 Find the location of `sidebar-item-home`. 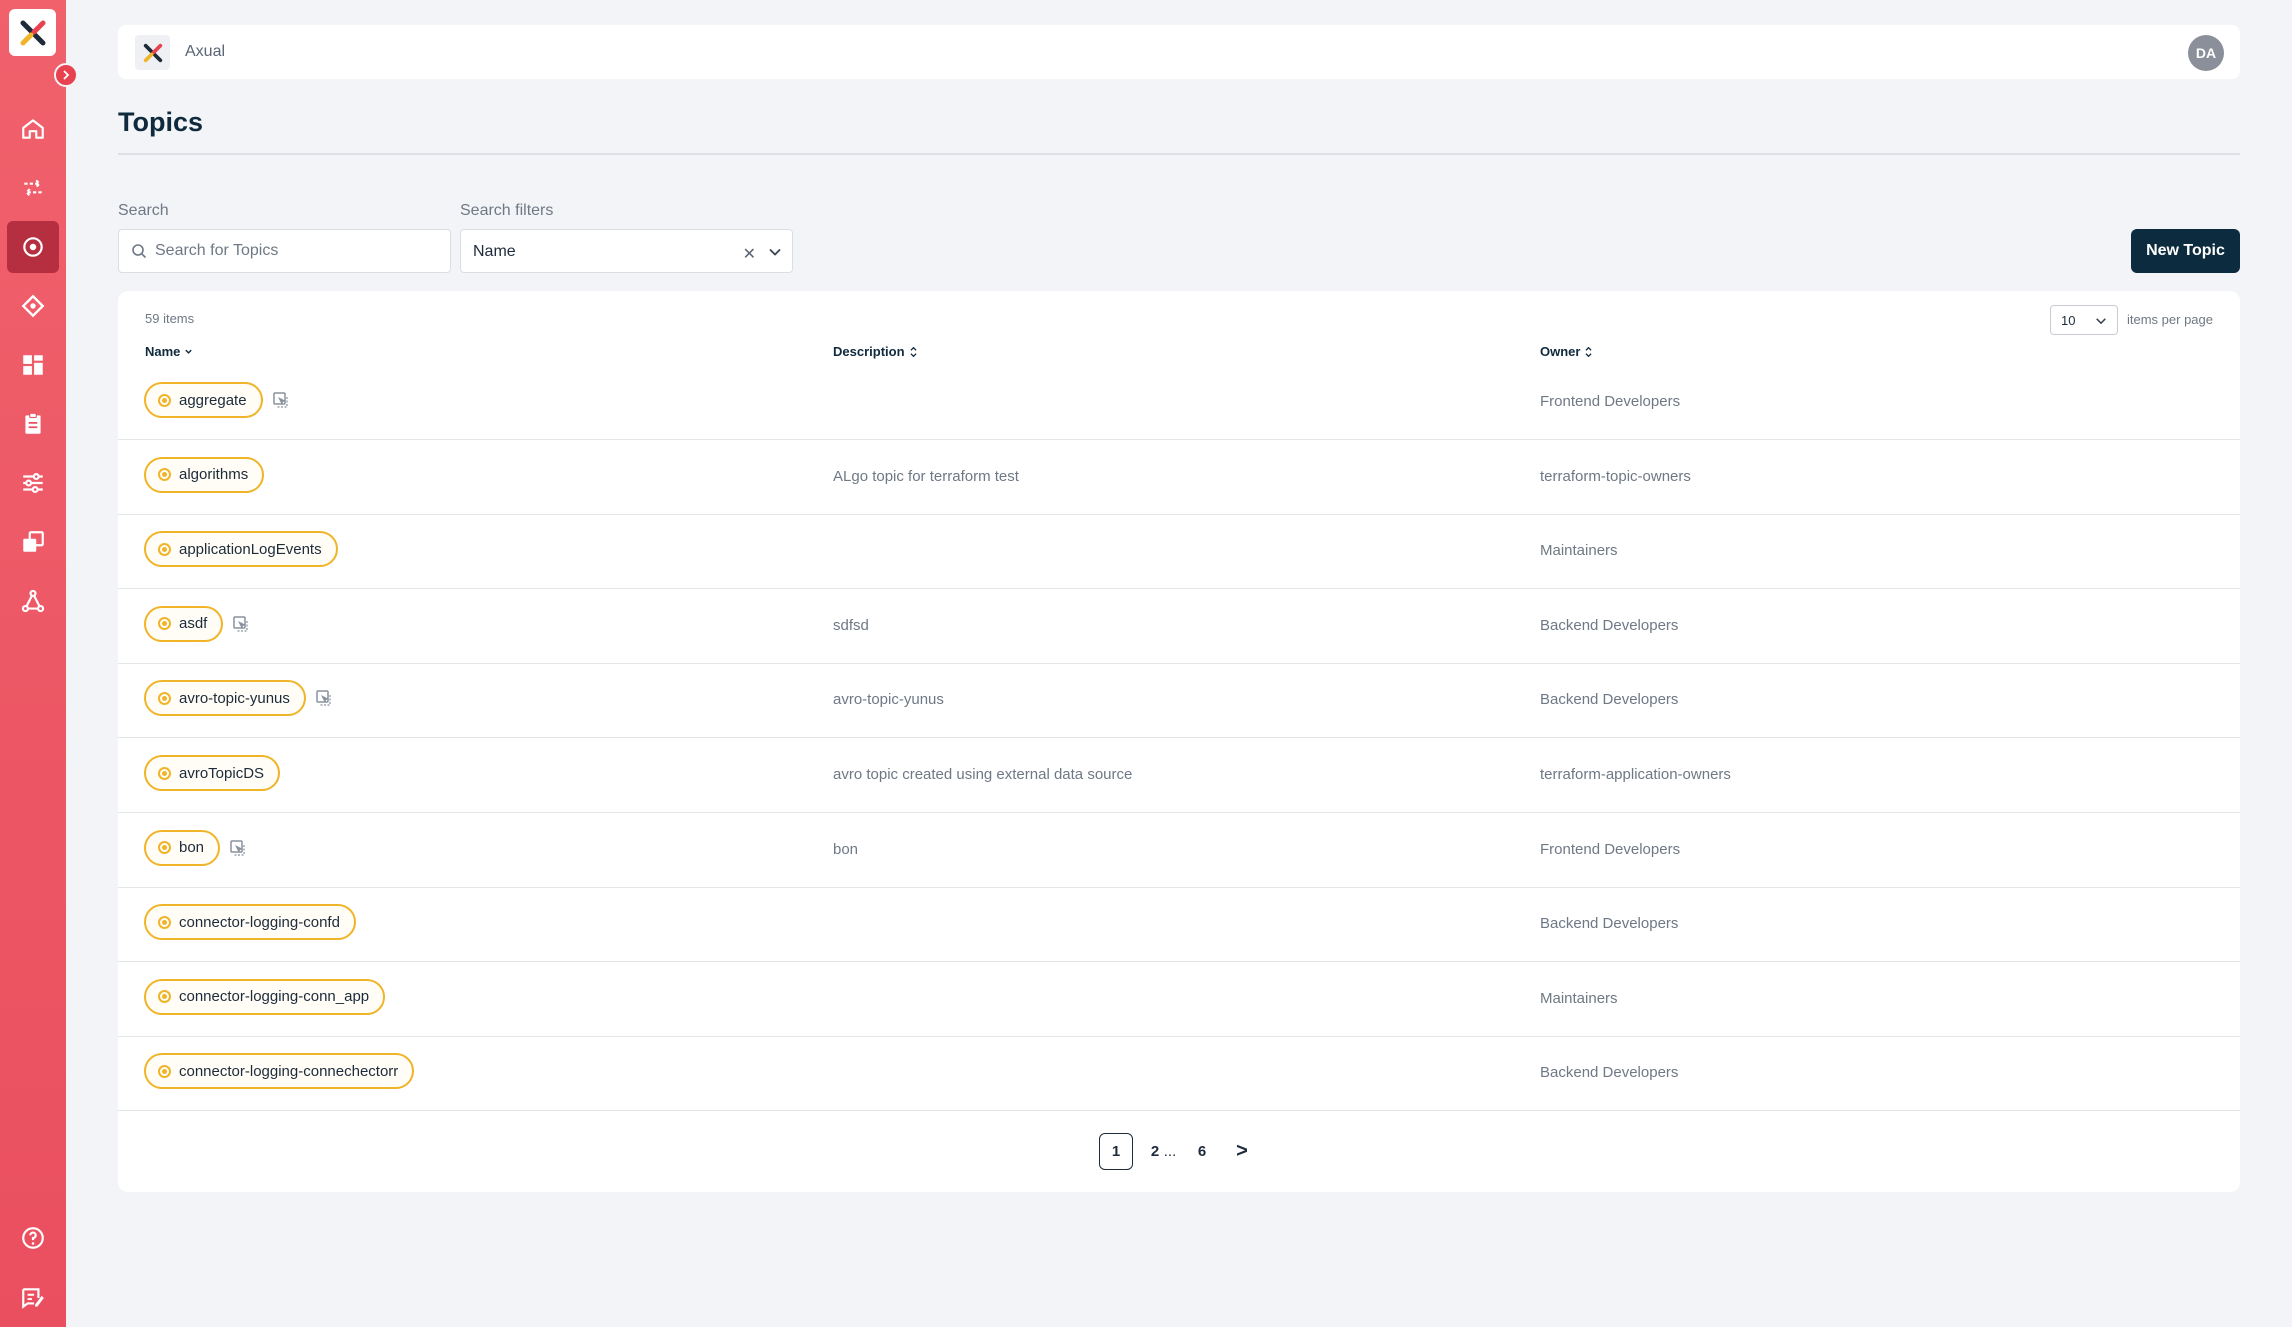

sidebar-item-home is located at coordinates (33, 129).